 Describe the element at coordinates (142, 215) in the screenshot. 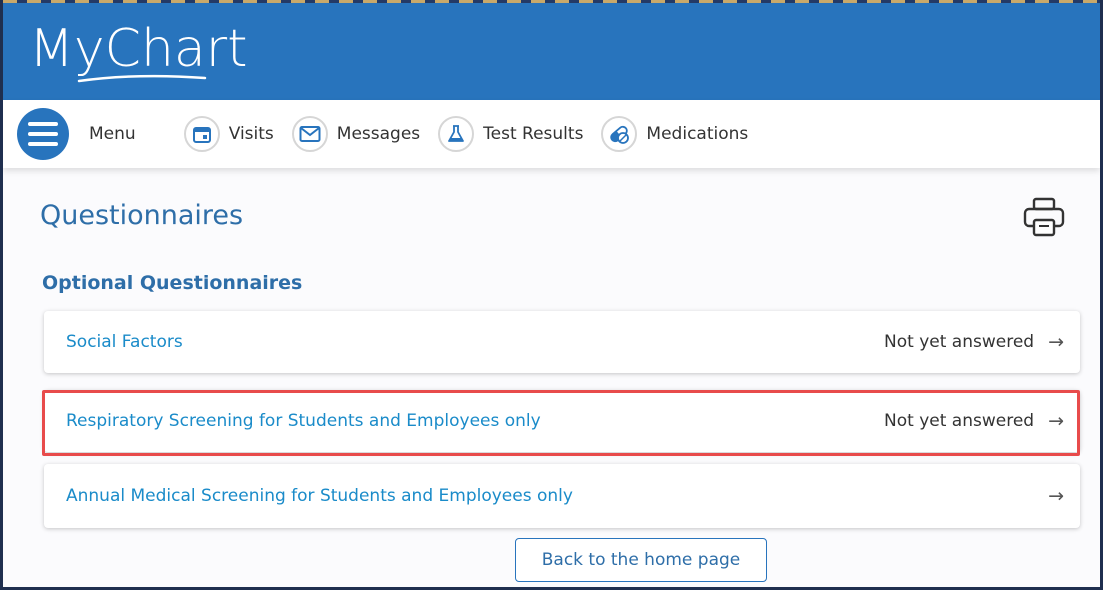

I see `page-title: Questionnaires` at that location.